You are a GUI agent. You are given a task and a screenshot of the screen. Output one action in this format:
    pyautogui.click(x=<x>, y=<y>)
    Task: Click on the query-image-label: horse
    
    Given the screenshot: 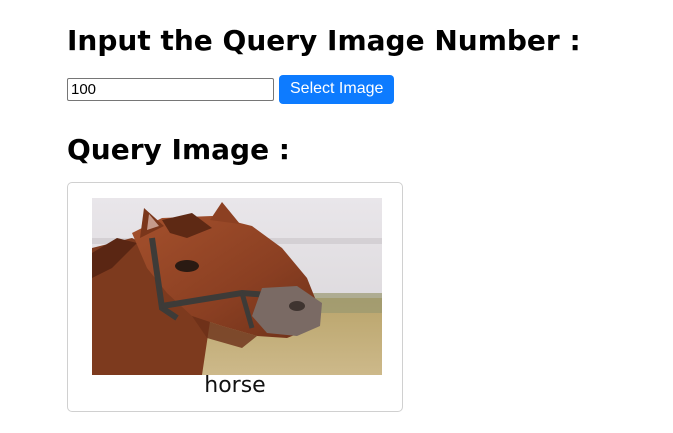 What is the action you would take?
    pyautogui.click(x=235, y=385)
    